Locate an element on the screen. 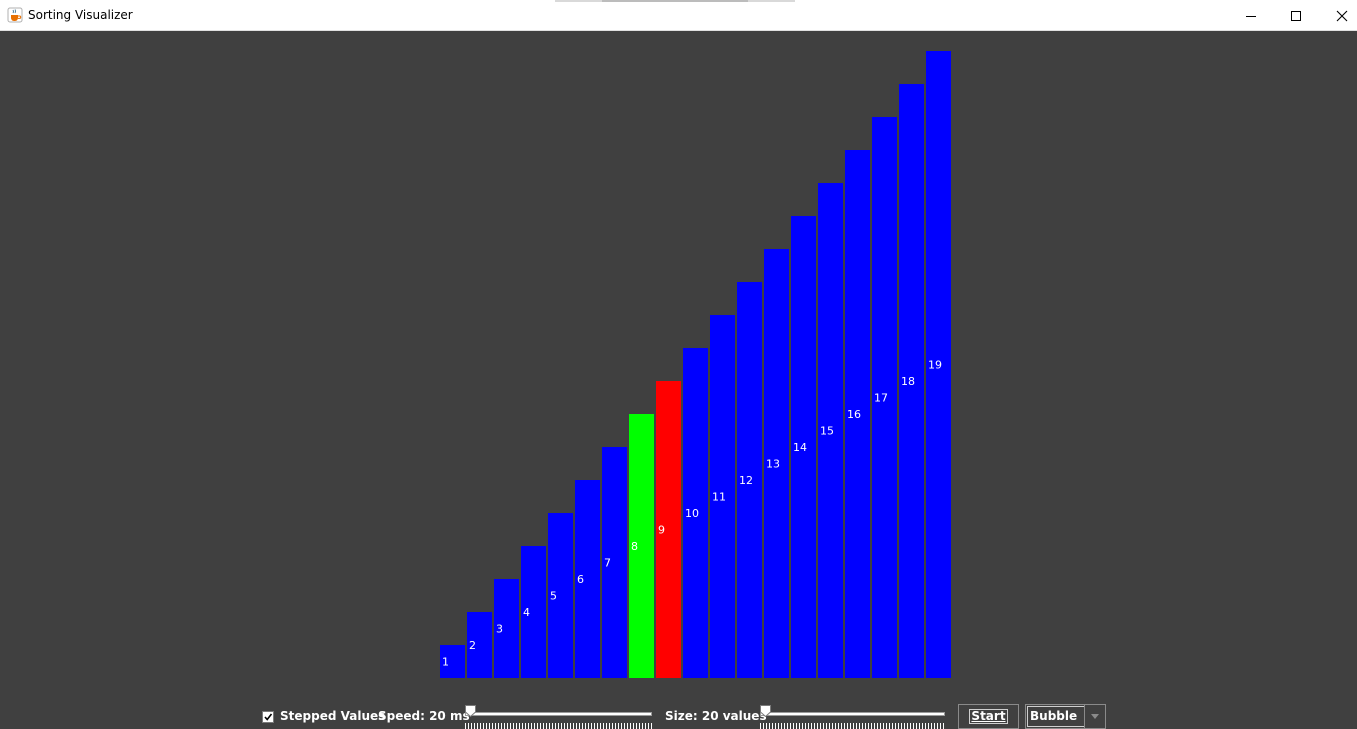 This screenshot has height=729, width=1357. window-title: Sorting Visualizer is located at coordinates (80, 15).